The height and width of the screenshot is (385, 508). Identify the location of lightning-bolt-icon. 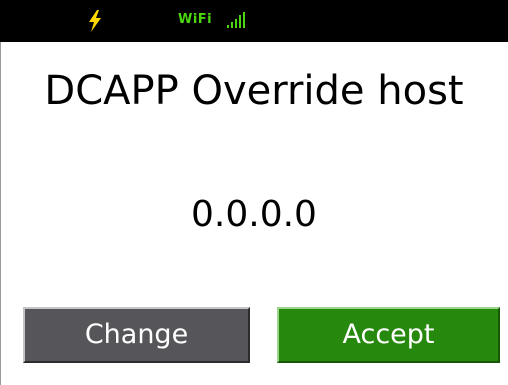
(95, 21).